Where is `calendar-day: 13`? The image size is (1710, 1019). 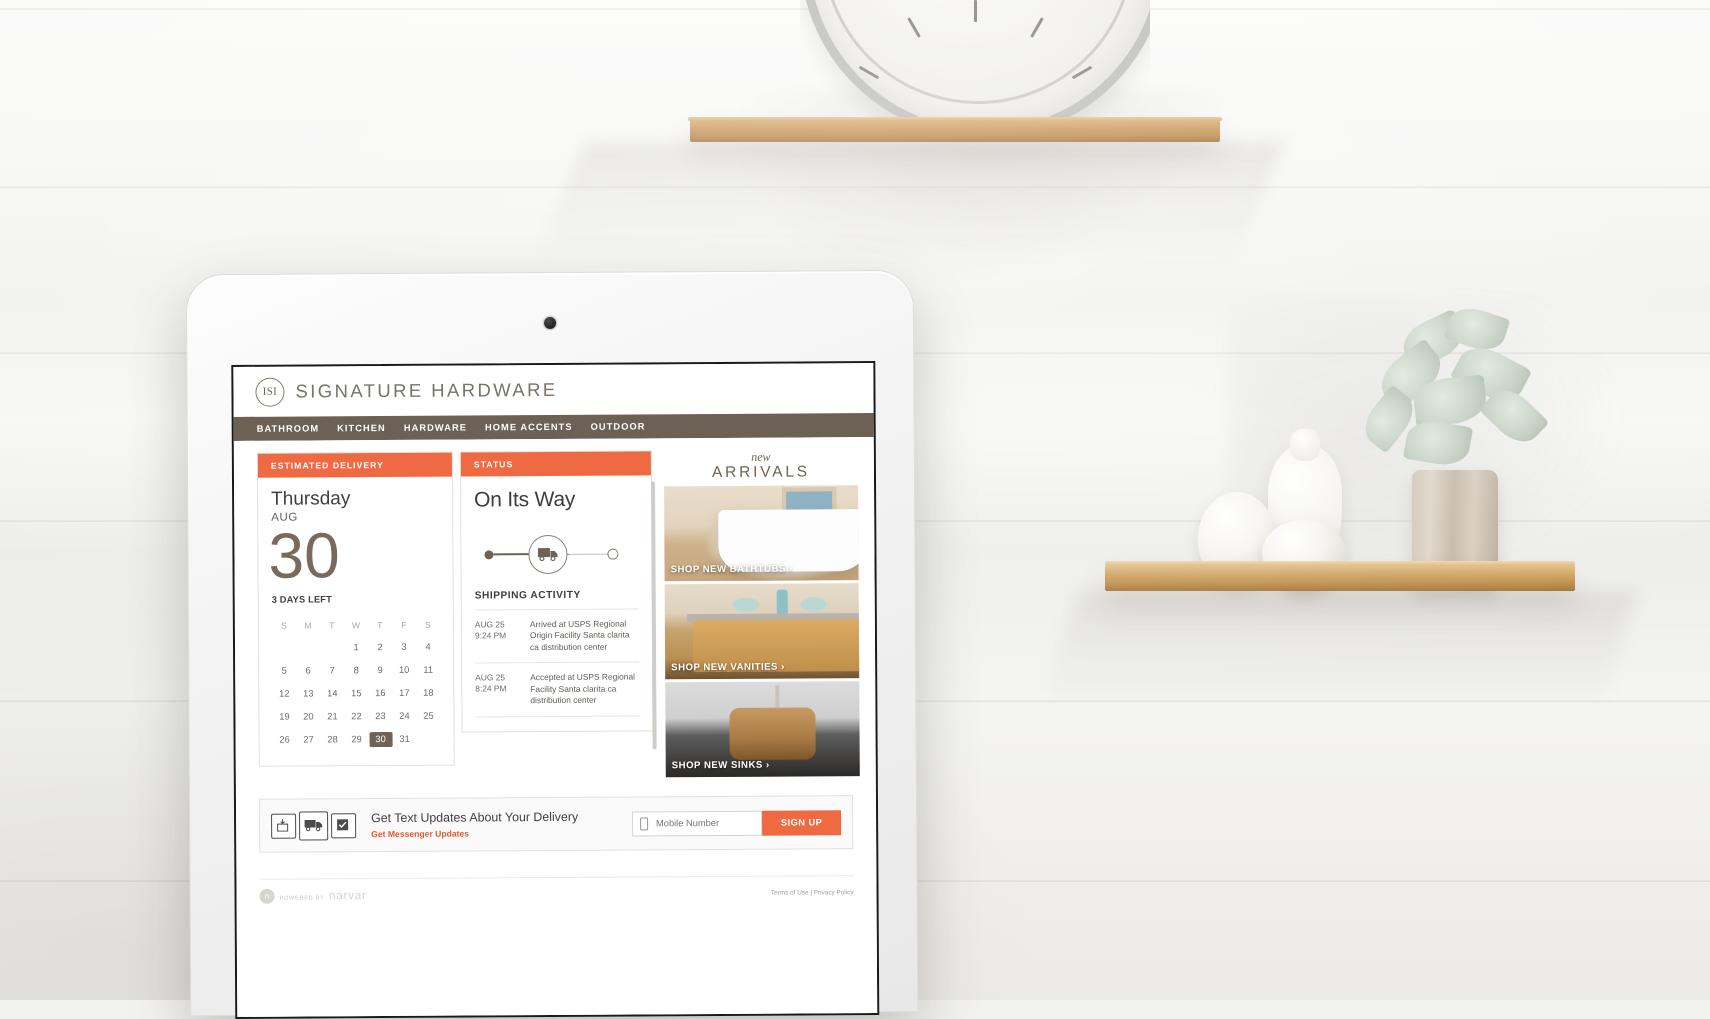 calendar-day: 13 is located at coordinates (308, 693).